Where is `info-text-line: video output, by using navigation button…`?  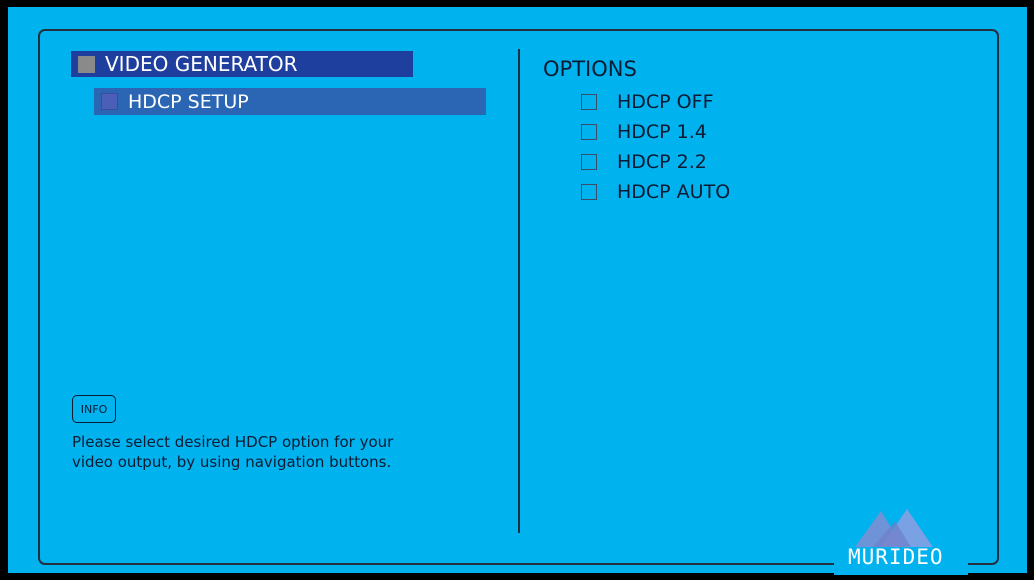
info-text-line: video output, by using navigation button… is located at coordinates (232, 462).